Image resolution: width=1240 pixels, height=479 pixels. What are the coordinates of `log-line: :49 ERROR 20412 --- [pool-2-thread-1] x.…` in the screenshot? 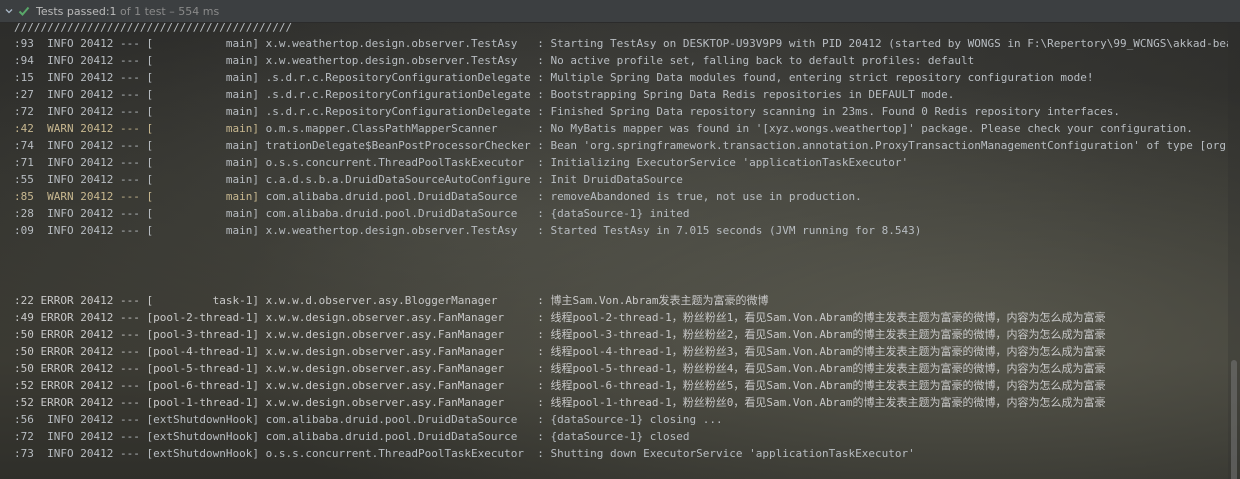 It's located at (560, 317).